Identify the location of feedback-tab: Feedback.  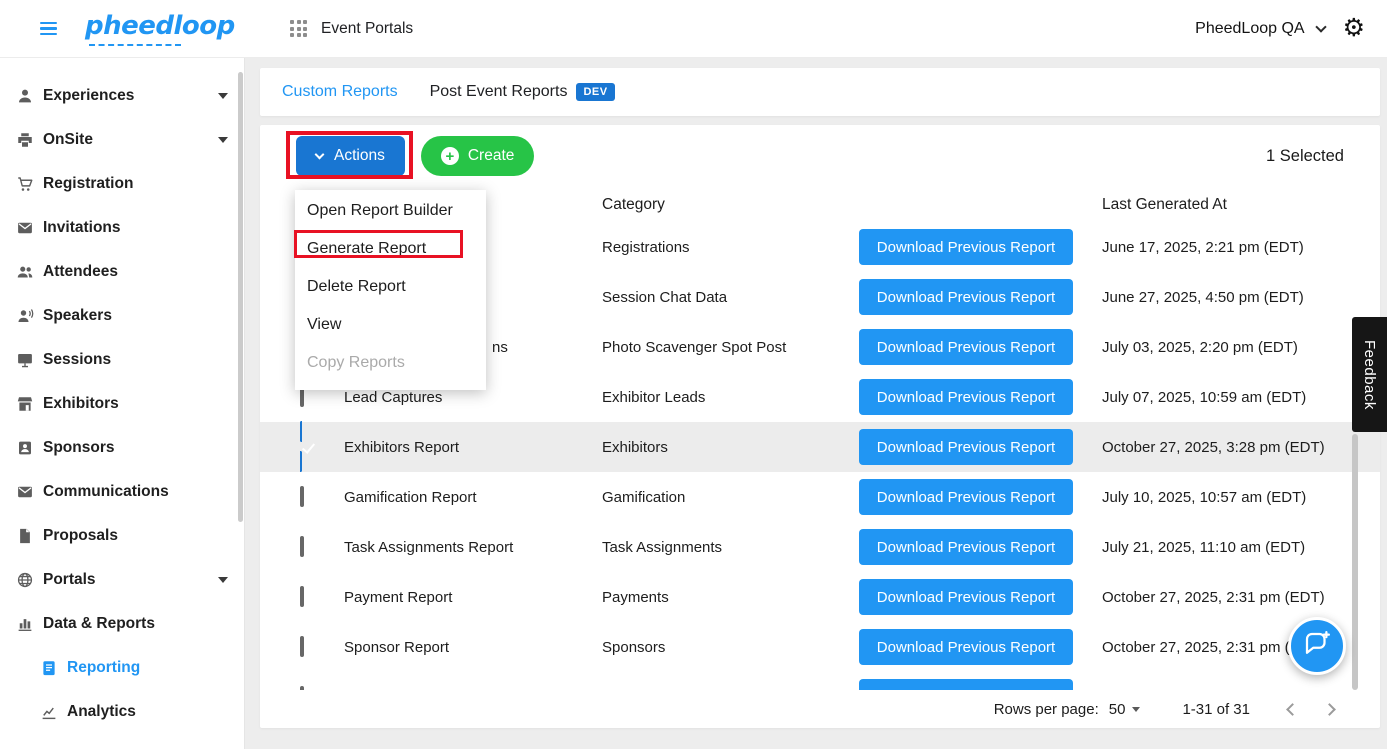
(1369, 374).